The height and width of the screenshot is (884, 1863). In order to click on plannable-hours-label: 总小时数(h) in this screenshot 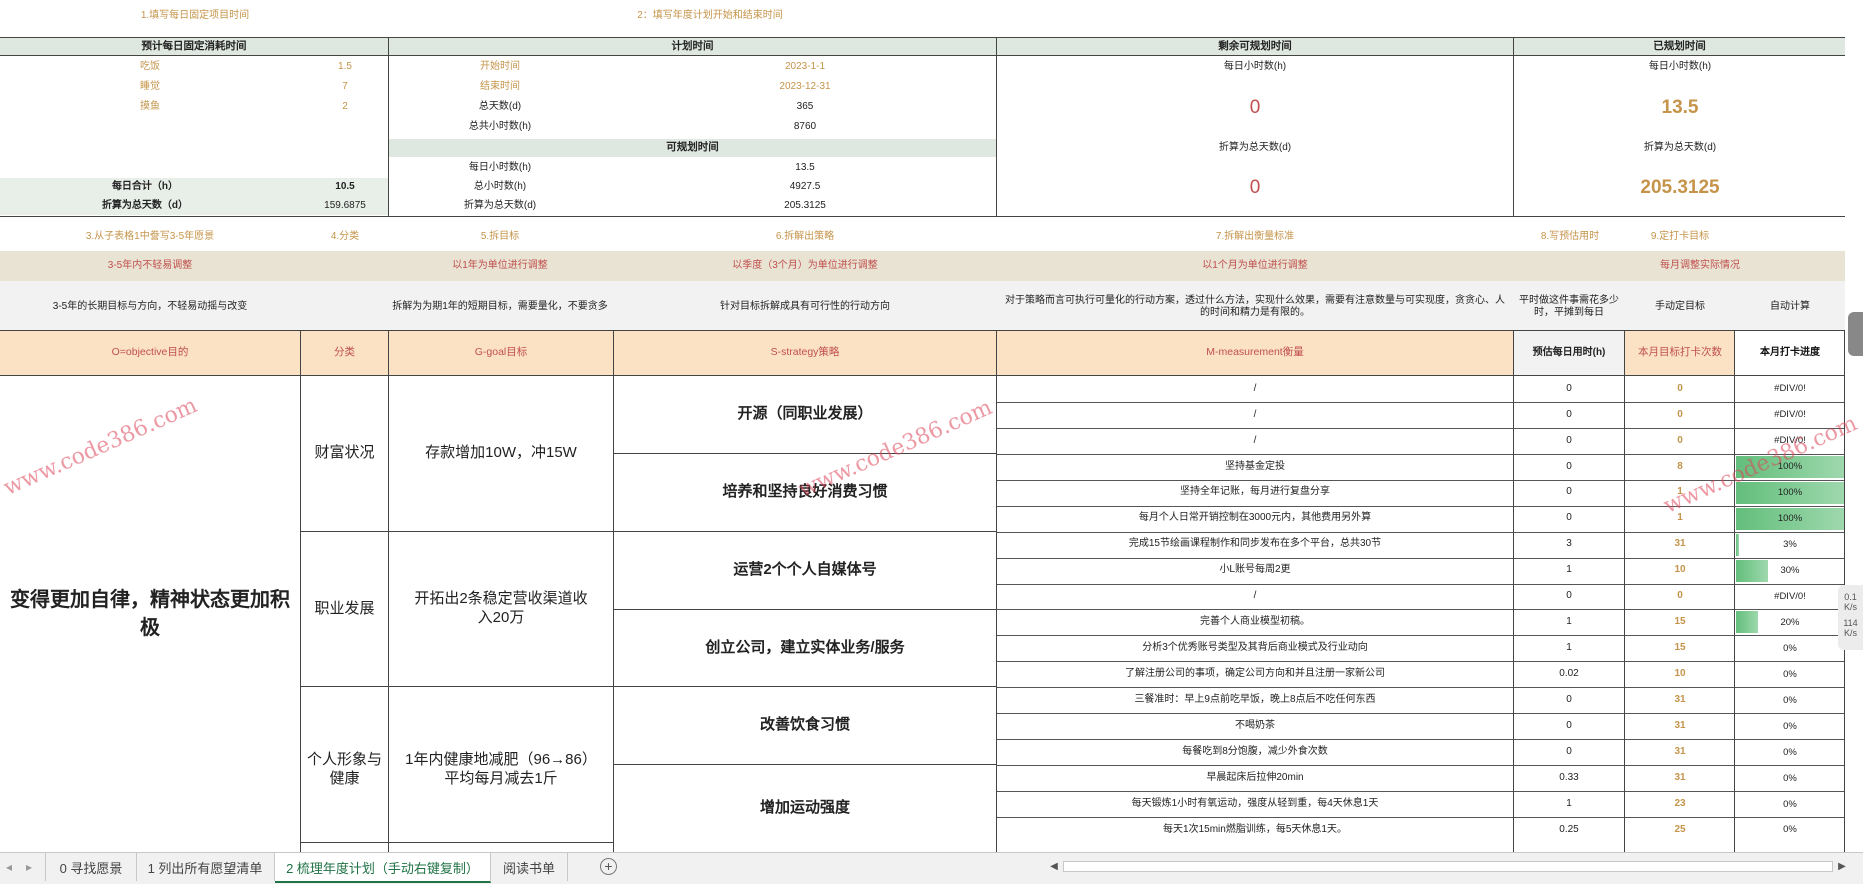, I will do `click(500, 186)`.